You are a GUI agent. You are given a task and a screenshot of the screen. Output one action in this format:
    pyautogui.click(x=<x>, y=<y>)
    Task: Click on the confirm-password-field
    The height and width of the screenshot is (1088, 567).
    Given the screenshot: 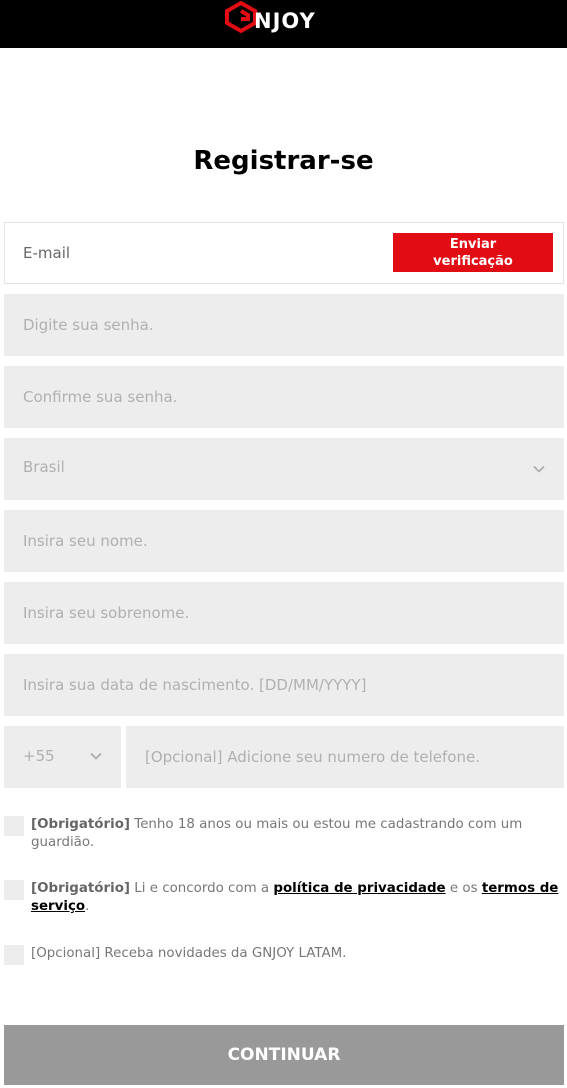 What is the action you would take?
    pyautogui.click(x=284, y=397)
    